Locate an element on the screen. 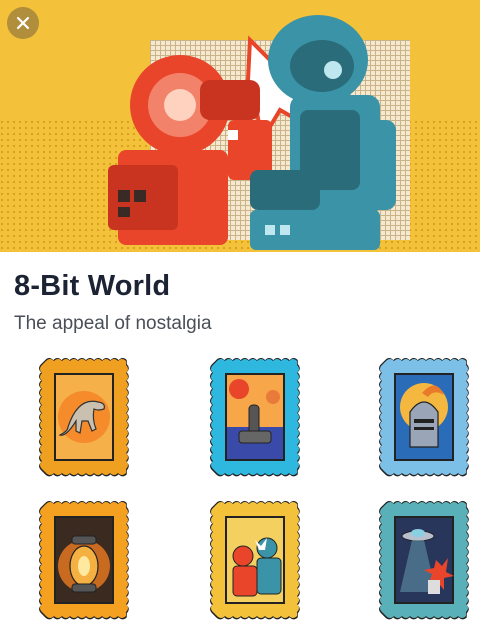 The width and height of the screenshot is (480, 623). robots-icon is located at coordinates (257, 567).